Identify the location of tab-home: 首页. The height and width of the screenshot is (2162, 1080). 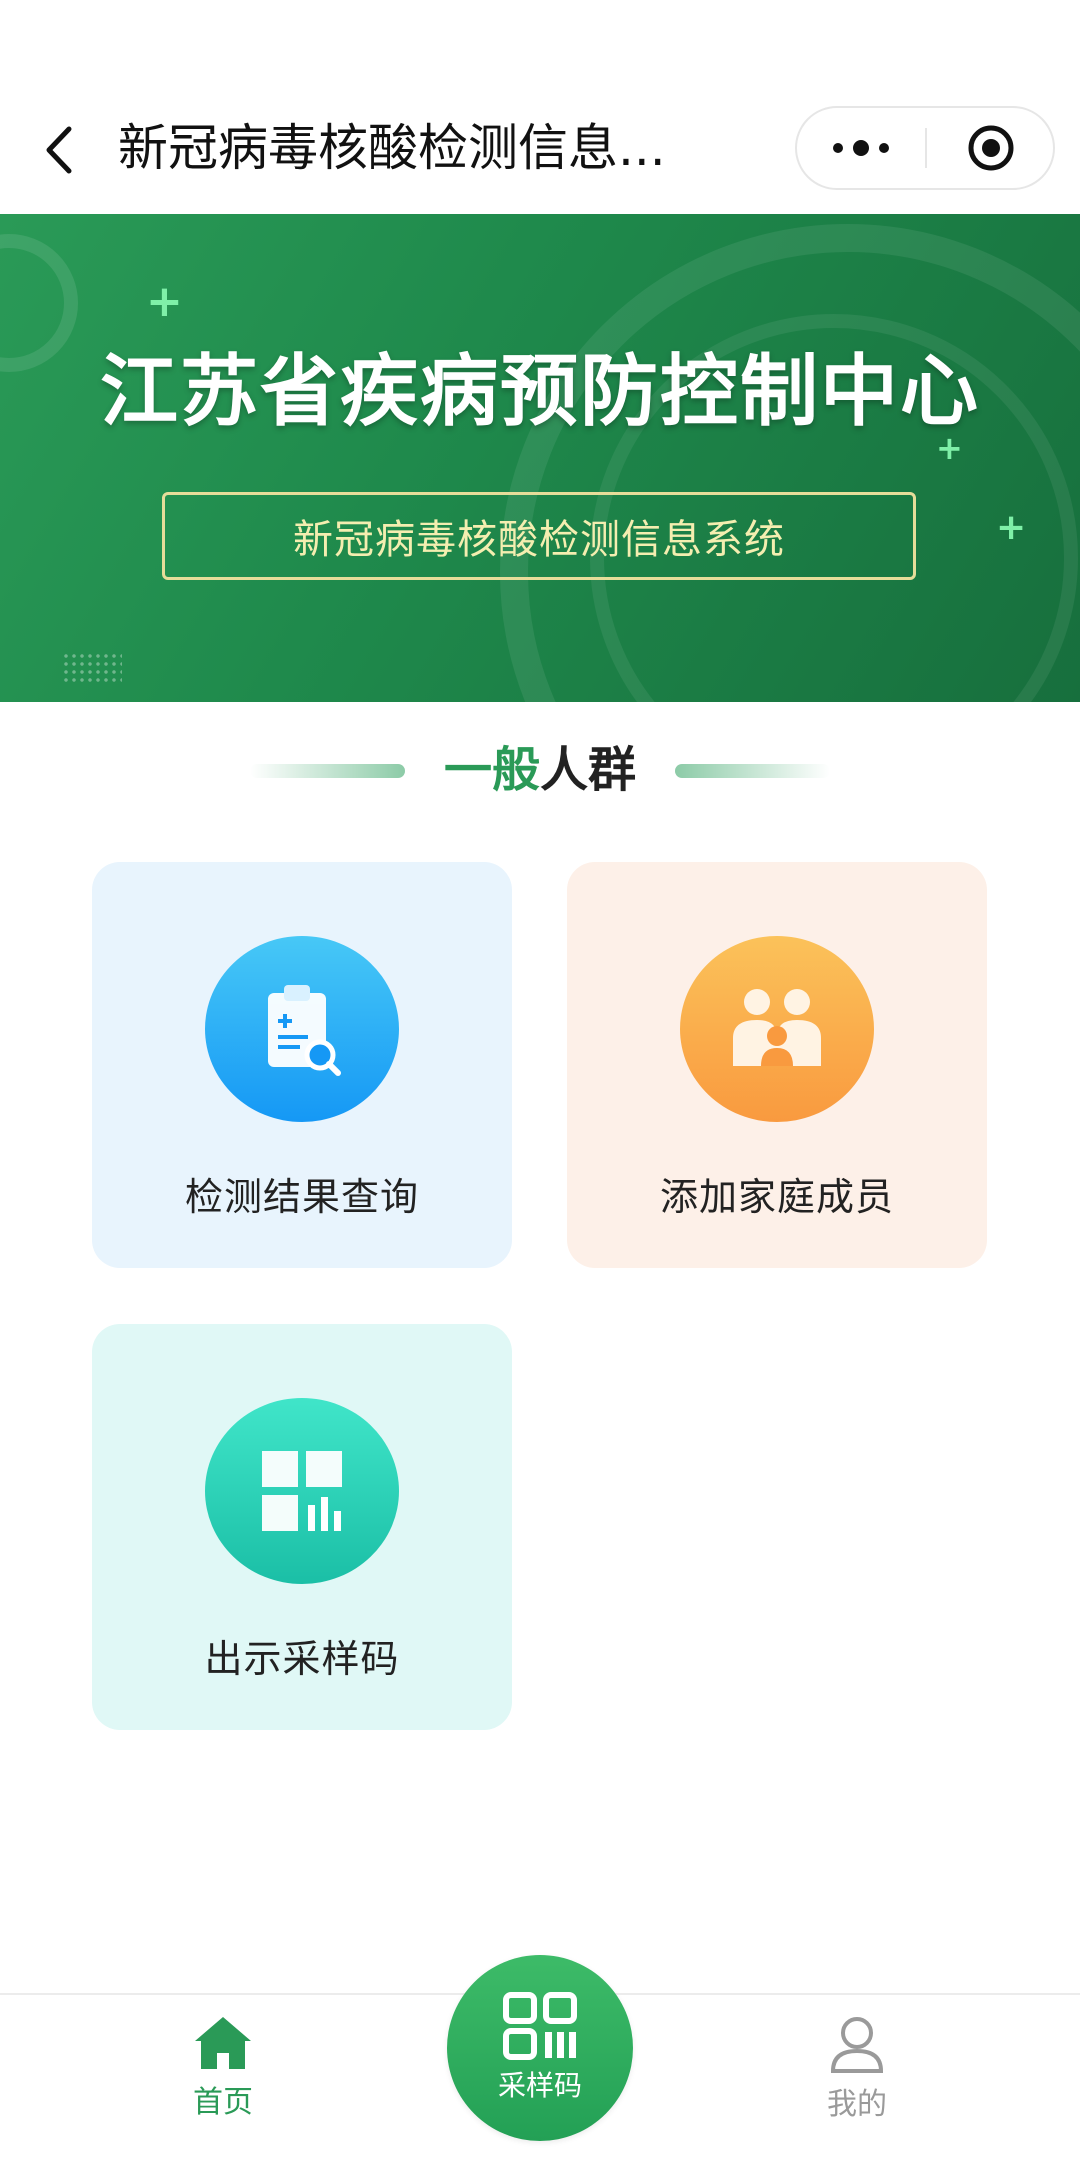
(223, 2080).